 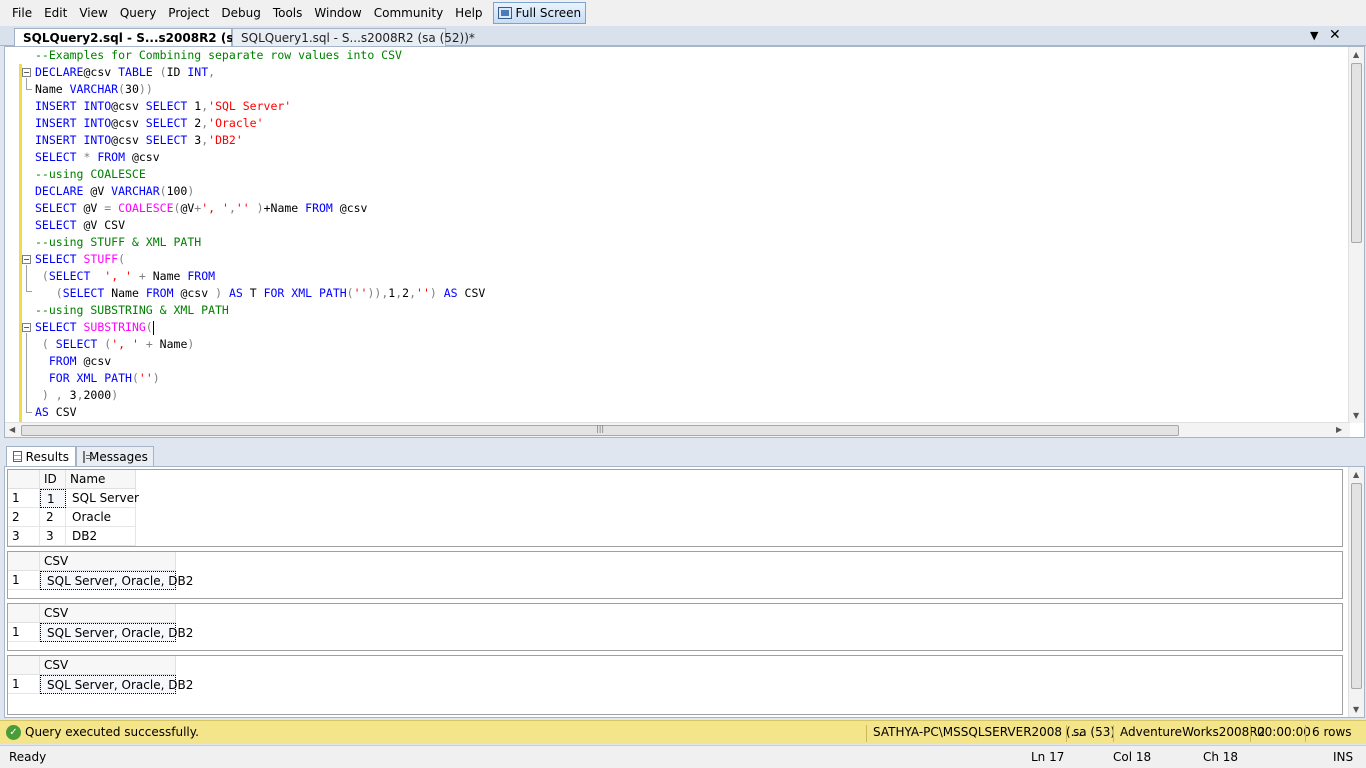 What do you see at coordinates (1335, 35) in the screenshot?
I see `close-icon: ✕` at bounding box center [1335, 35].